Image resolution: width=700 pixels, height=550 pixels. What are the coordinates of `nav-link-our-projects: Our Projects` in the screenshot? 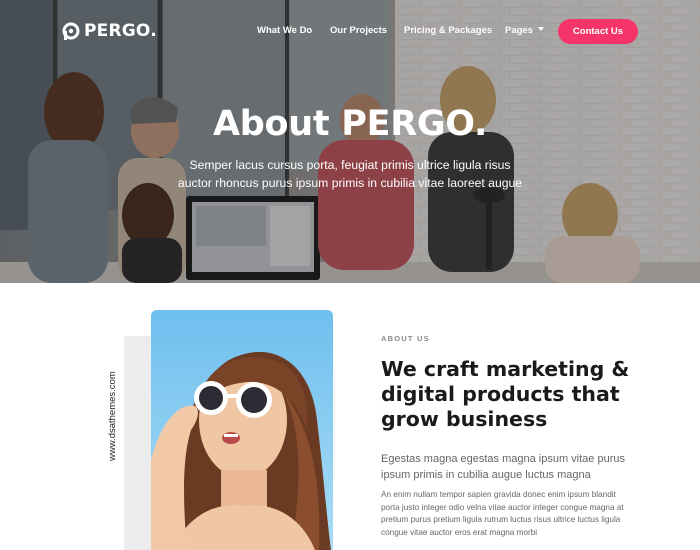 It's located at (358, 30).